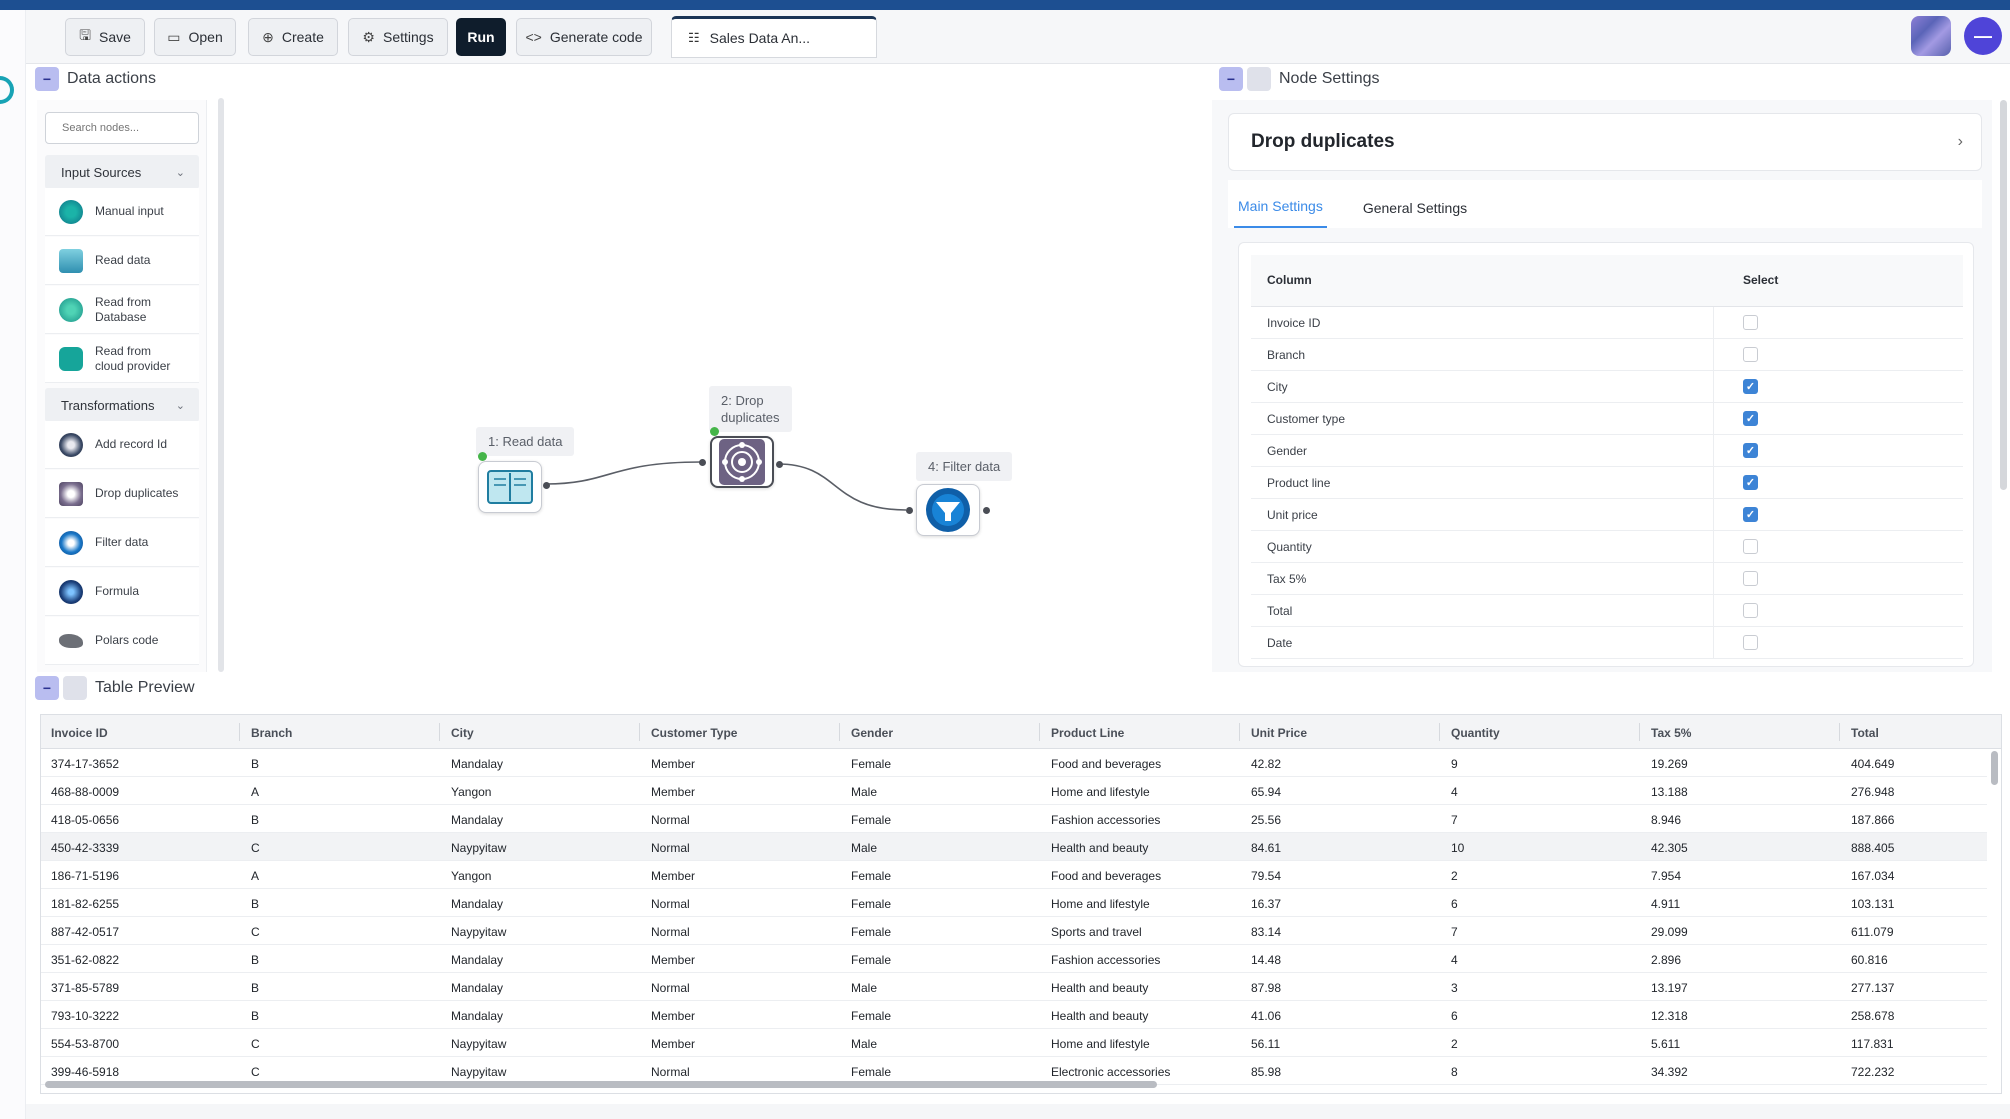 This screenshot has width=2010, height=1119. What do you see at coordinates (85, 932) in the screenshot?
I see `table-cell: 887-42-0517` at bounding box center [85, 932].